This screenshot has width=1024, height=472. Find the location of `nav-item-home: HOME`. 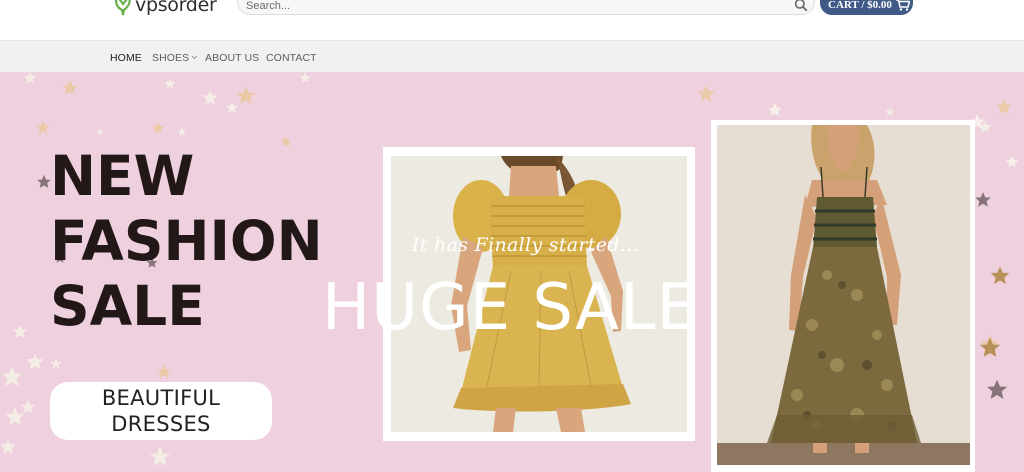

nav-item-home: HOME is located at coordinates (126, 58).